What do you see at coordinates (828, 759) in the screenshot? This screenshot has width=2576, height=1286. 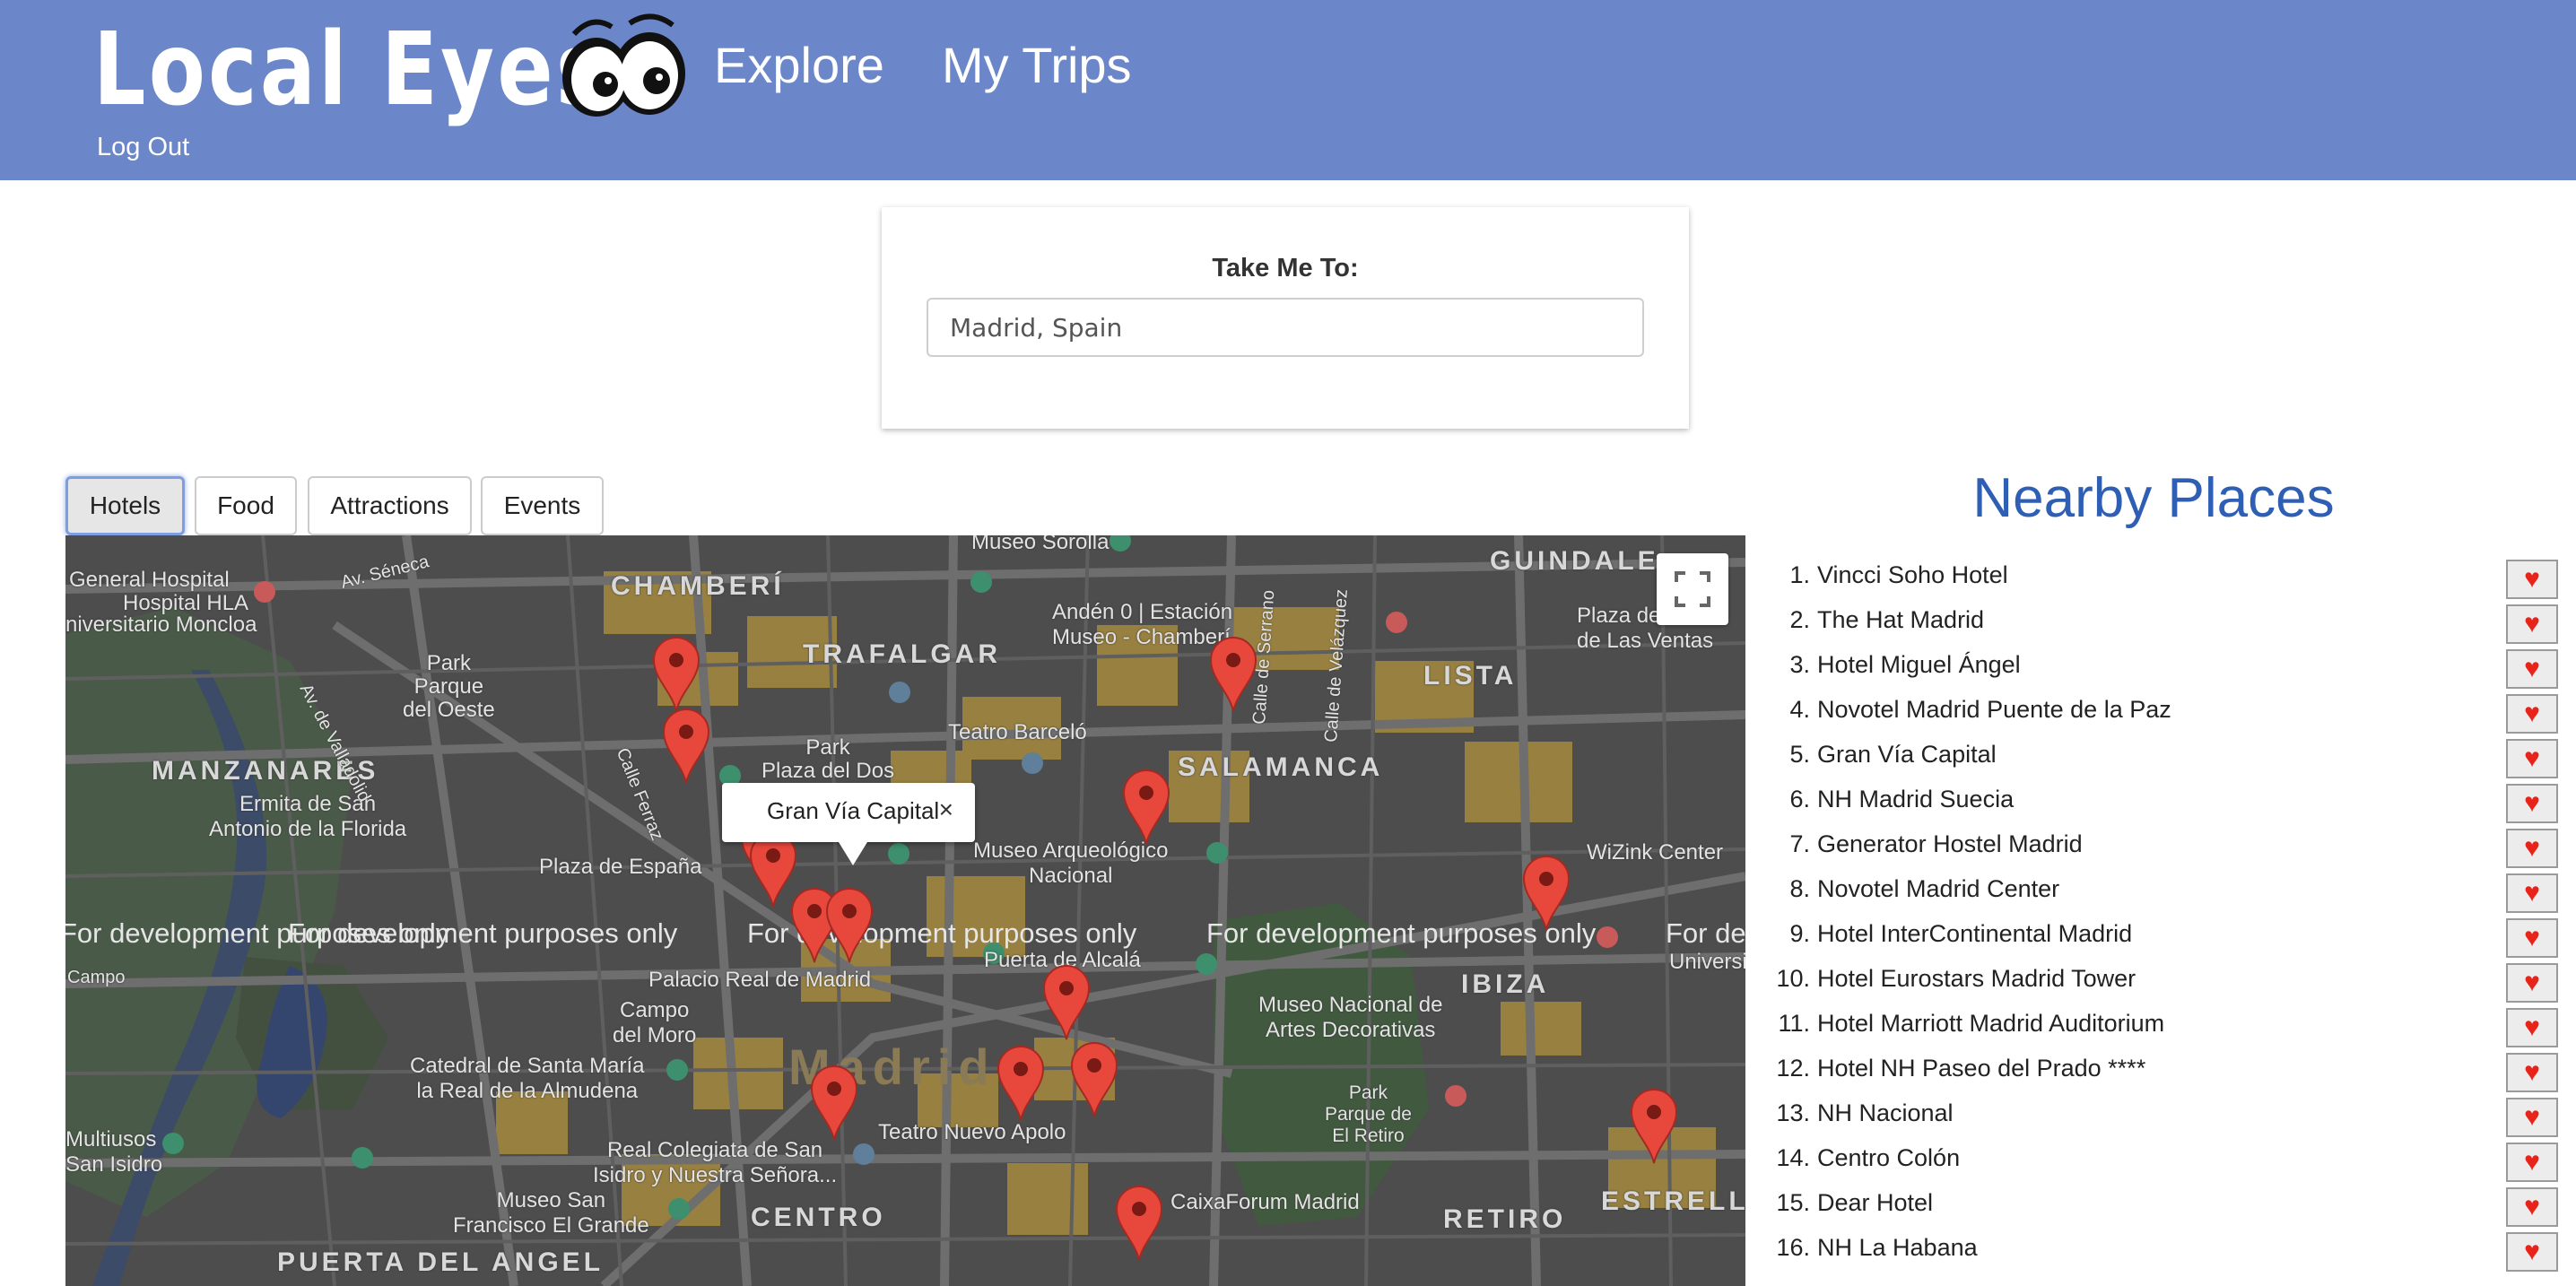 I see `map-label-poi: Park Plaza del Dos` at bounding box center [828, 759].